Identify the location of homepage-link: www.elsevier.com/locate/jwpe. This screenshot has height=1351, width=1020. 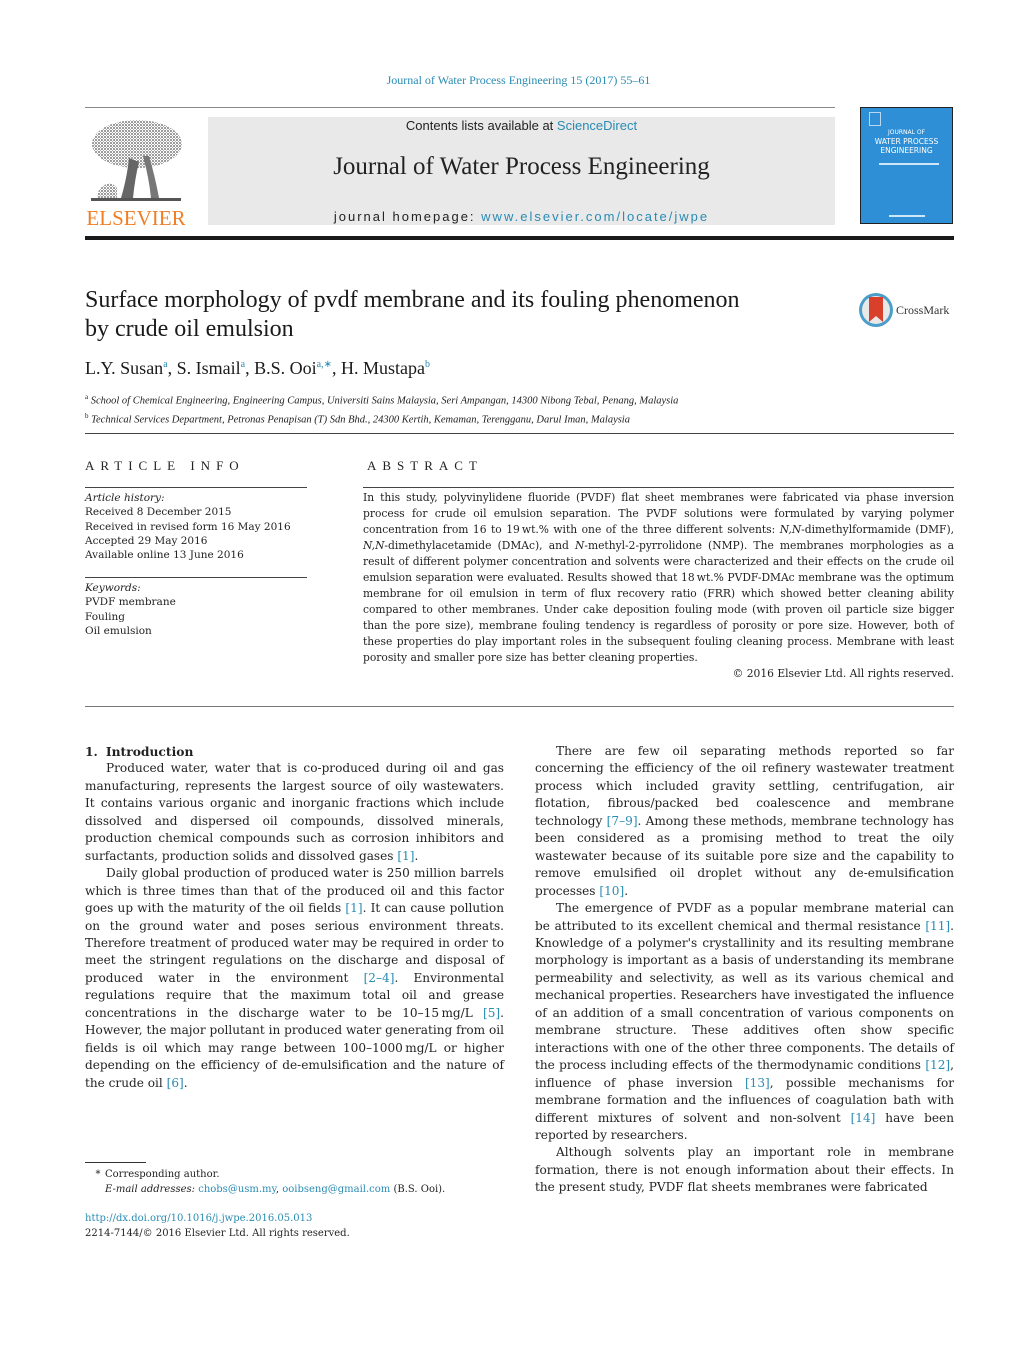
(595, 216).